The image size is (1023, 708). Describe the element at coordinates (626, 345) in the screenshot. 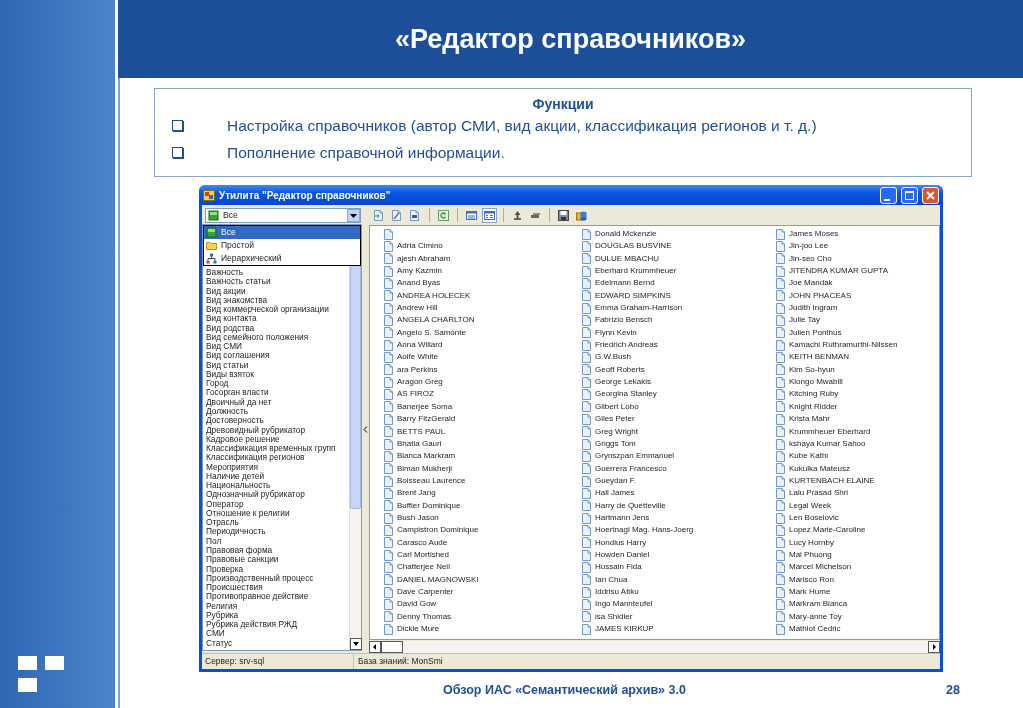

I see `record-name: Friedrich Andreas` at that location.